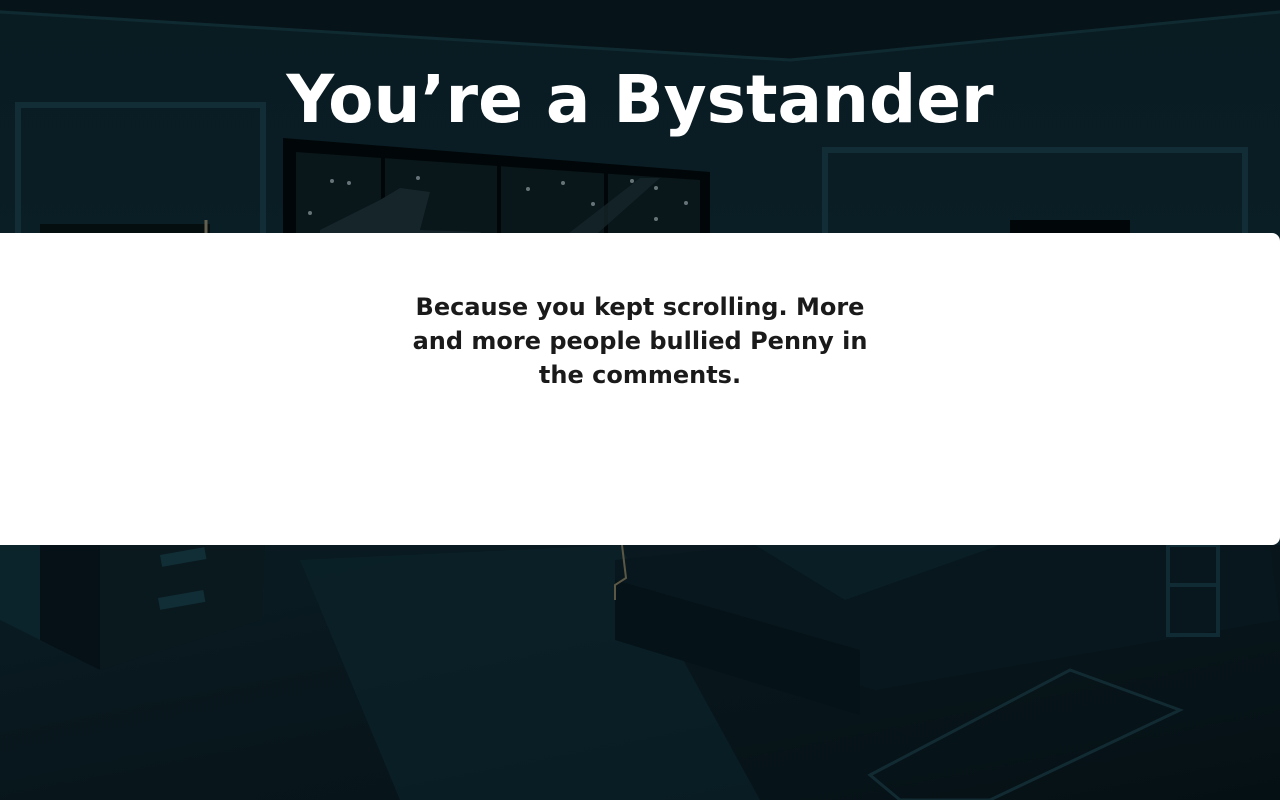 The height and width of the screenshot is (800, 1280). Describe the element at coordinates (640, 99) in the screenshot. I see `page-title: You’re a Bystander` at that location.